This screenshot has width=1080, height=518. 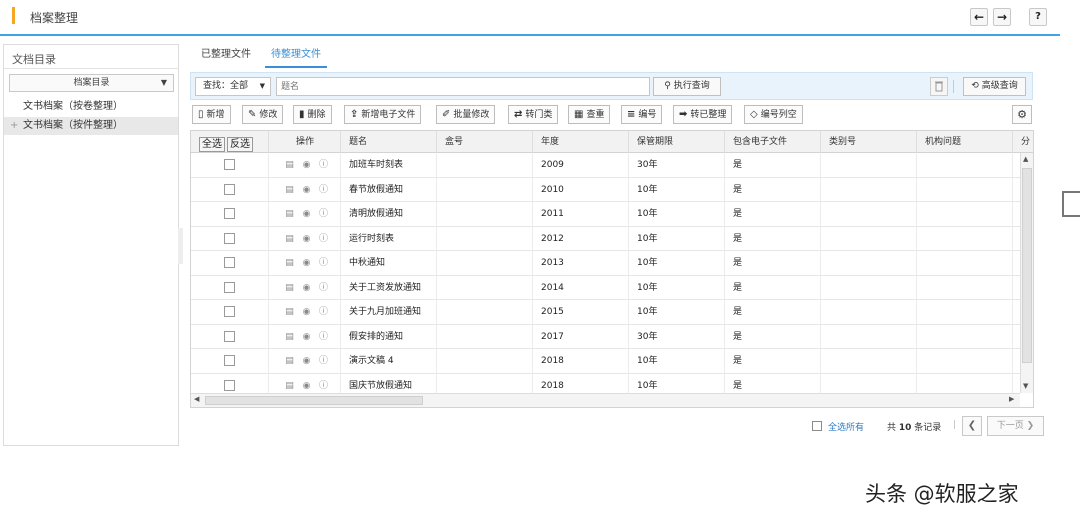 What do you see at coordinates (91, 107) in the screenshot?
I see `tree-item-volume: 文书档案（按卷整理）` at bounding box center [91, 107].